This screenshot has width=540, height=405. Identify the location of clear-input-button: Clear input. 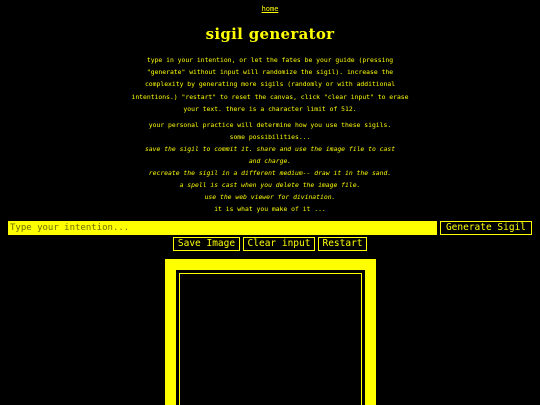
(279, 244).